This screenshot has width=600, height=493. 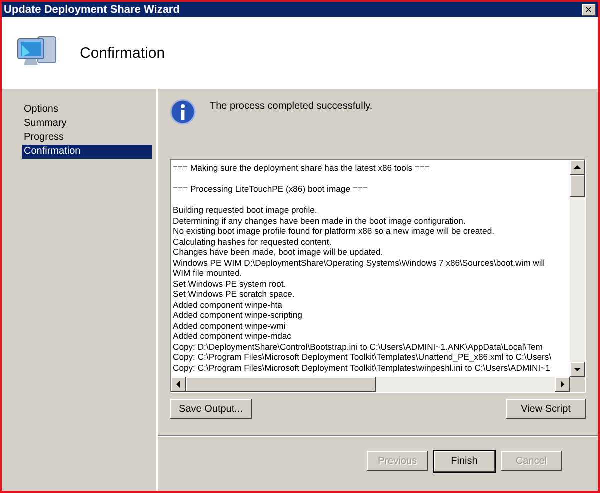 I want to click on log-line: Copy: C:\Program Files\Microsoft Deployment Toolkit\Templates\Unattend_PE_x86.xml to C:\Users\, so click(x=363, y=357).